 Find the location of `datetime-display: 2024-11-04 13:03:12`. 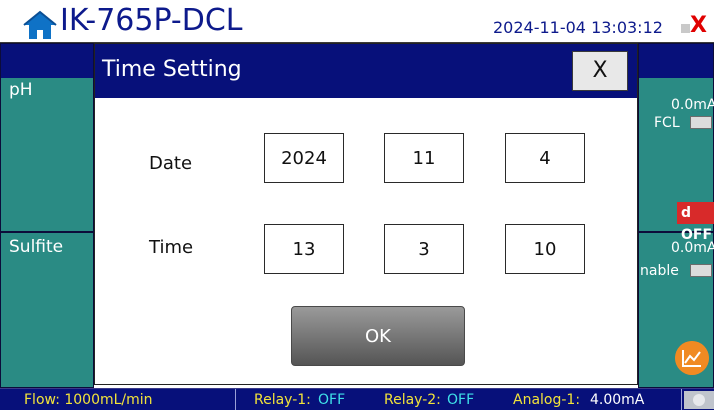

datetime-display: 2024-11-04 13:03:12 is located at coordinates (578, 27).